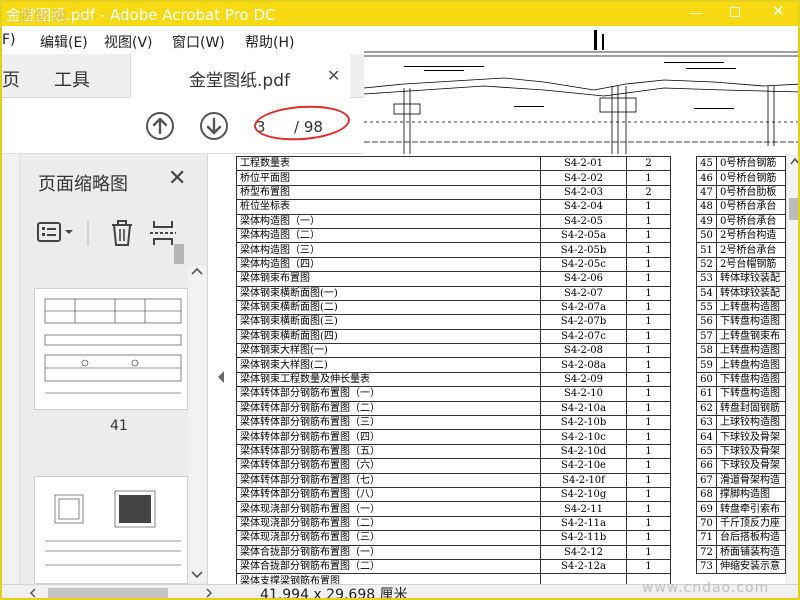 This screenshot has width=800, height=600. Describe the element at coordinates (388, 336) in the screenshot. I see `drawing-name-cell: 梁体钢束横断面图(四)` at that location.